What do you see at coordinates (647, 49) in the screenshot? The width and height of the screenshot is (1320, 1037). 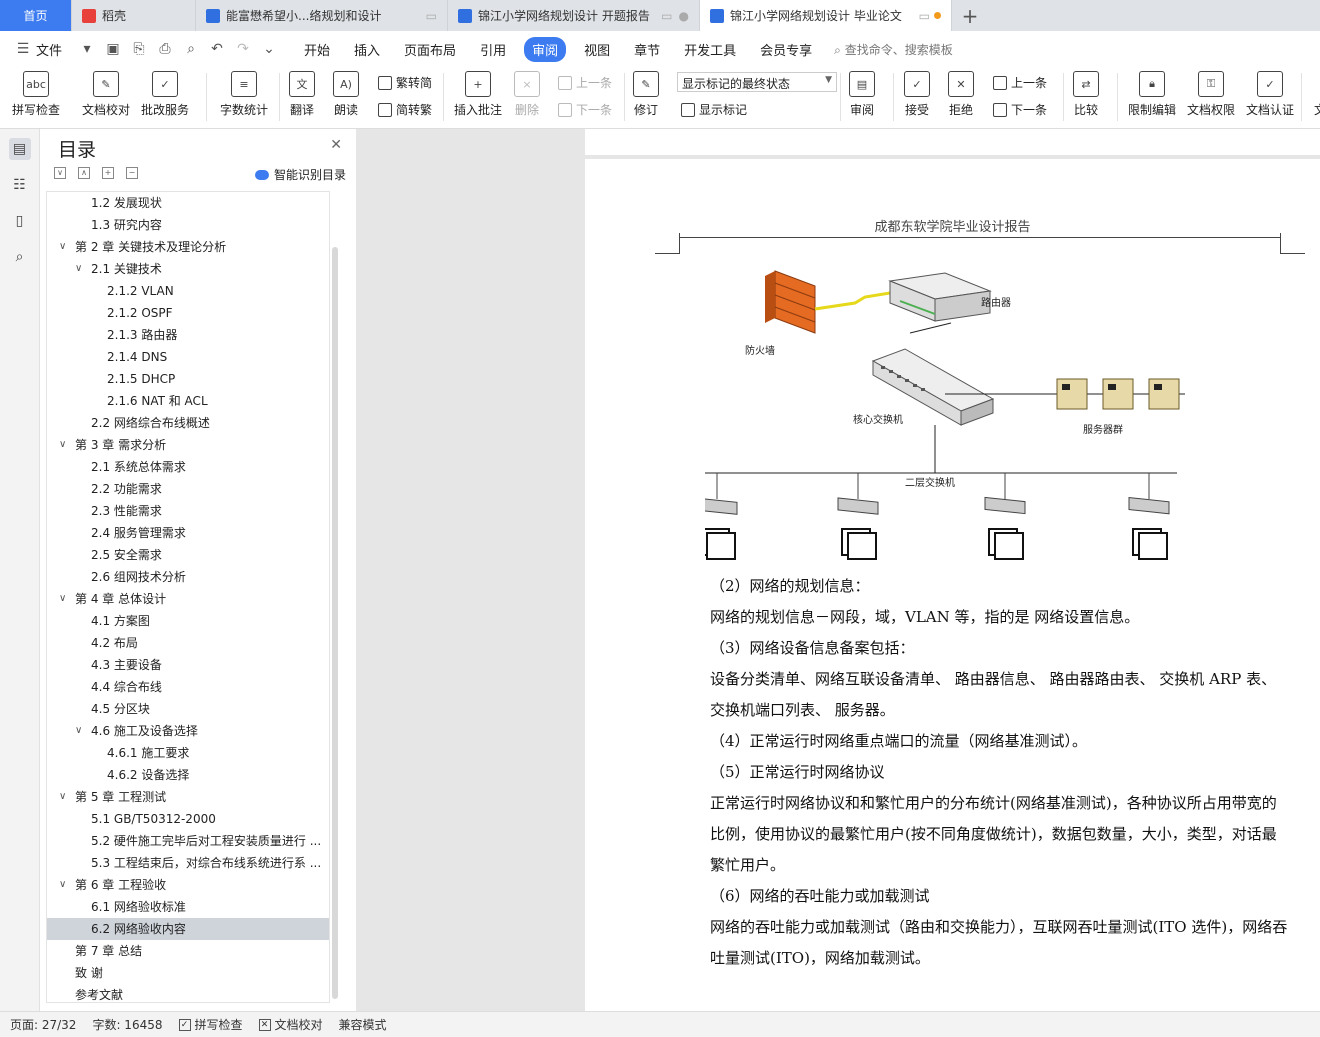 I see `menu-item-6: 章节` at bounding box center [647, 49].